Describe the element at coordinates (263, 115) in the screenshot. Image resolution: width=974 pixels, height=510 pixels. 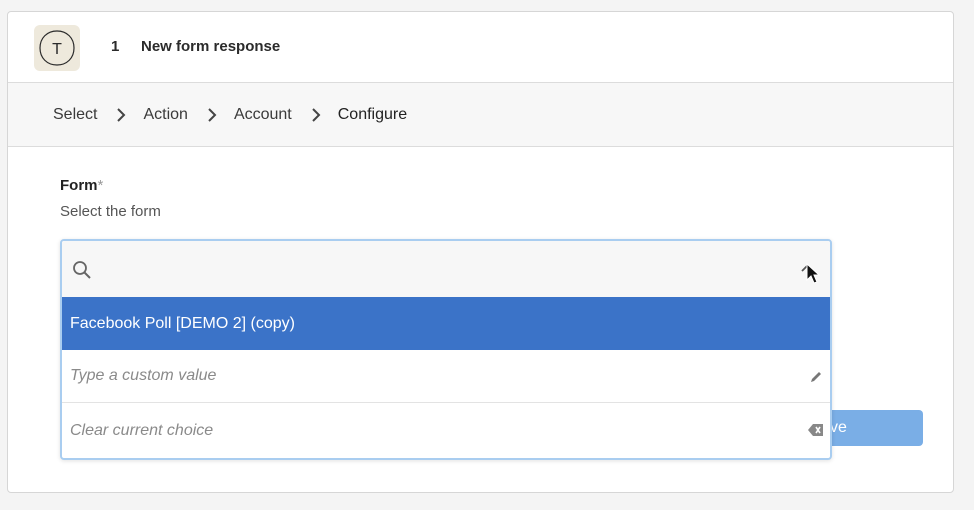
I see `breadcrumb-account: Account` at that location.